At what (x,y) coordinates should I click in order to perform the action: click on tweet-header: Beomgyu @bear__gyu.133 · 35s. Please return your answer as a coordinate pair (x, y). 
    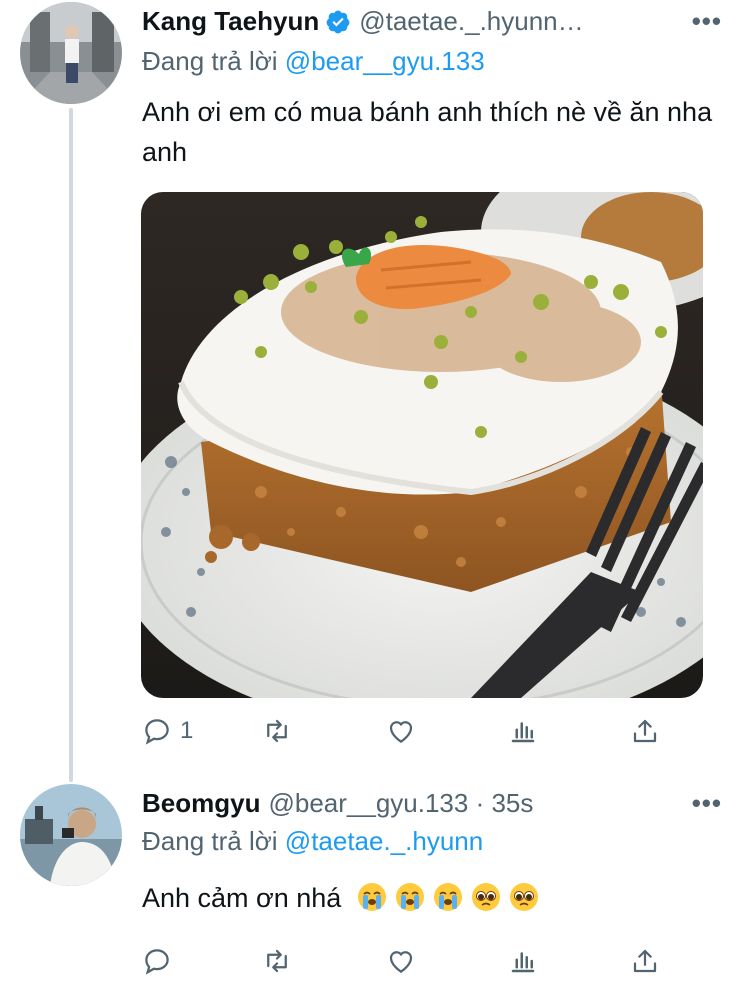
    Looking at the image, I should click on (337, 803).